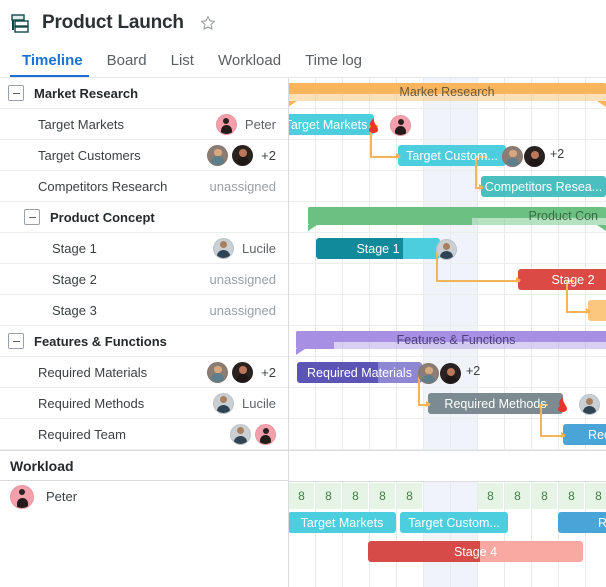 The image size is (606, 587). Describe the element at coordinates (144, 465) in the screenshot. I see `workload-section-header: Workload` at that location.